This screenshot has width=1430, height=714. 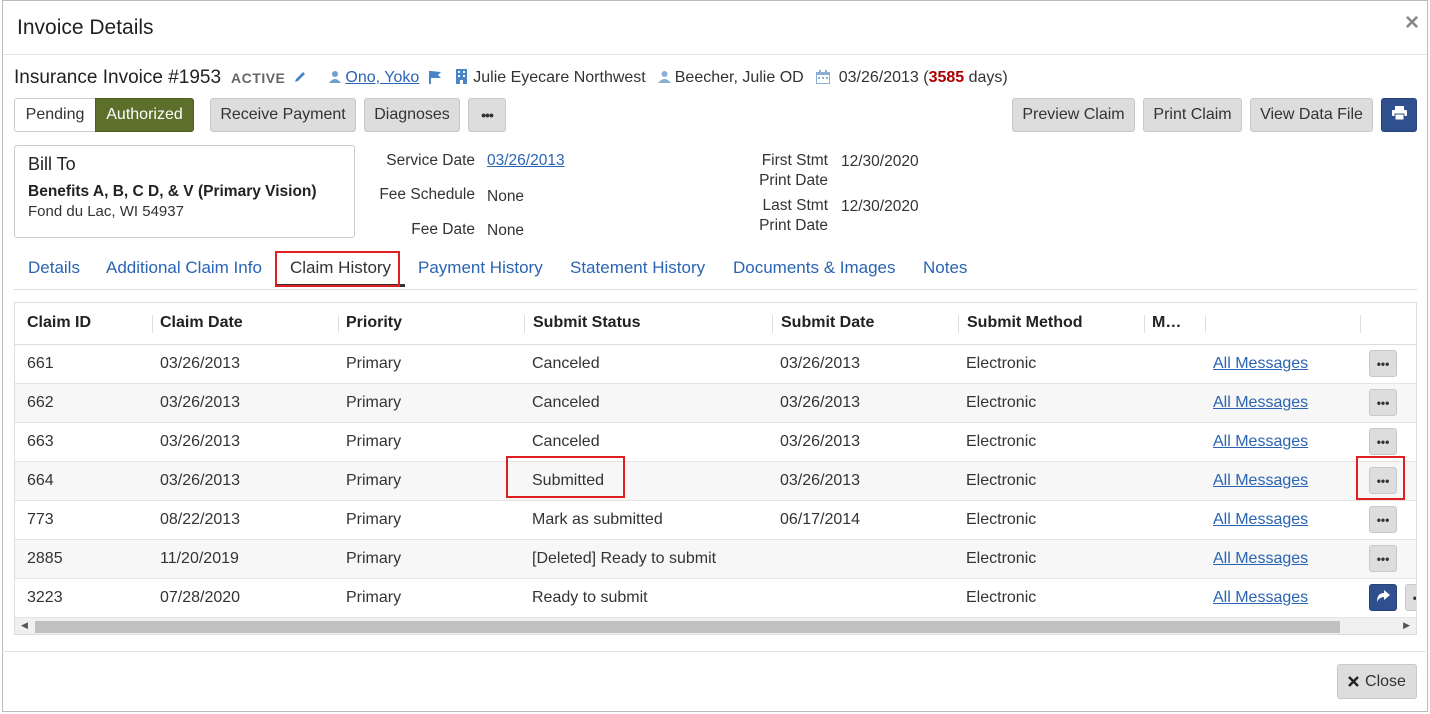 I want to click on scroll-right-icon: ▶, so click(x=1406, y=625).